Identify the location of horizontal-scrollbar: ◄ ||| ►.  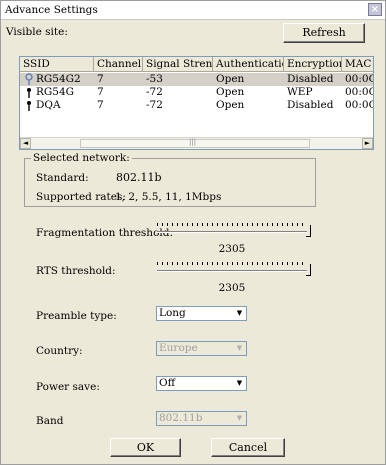
(196, 143).